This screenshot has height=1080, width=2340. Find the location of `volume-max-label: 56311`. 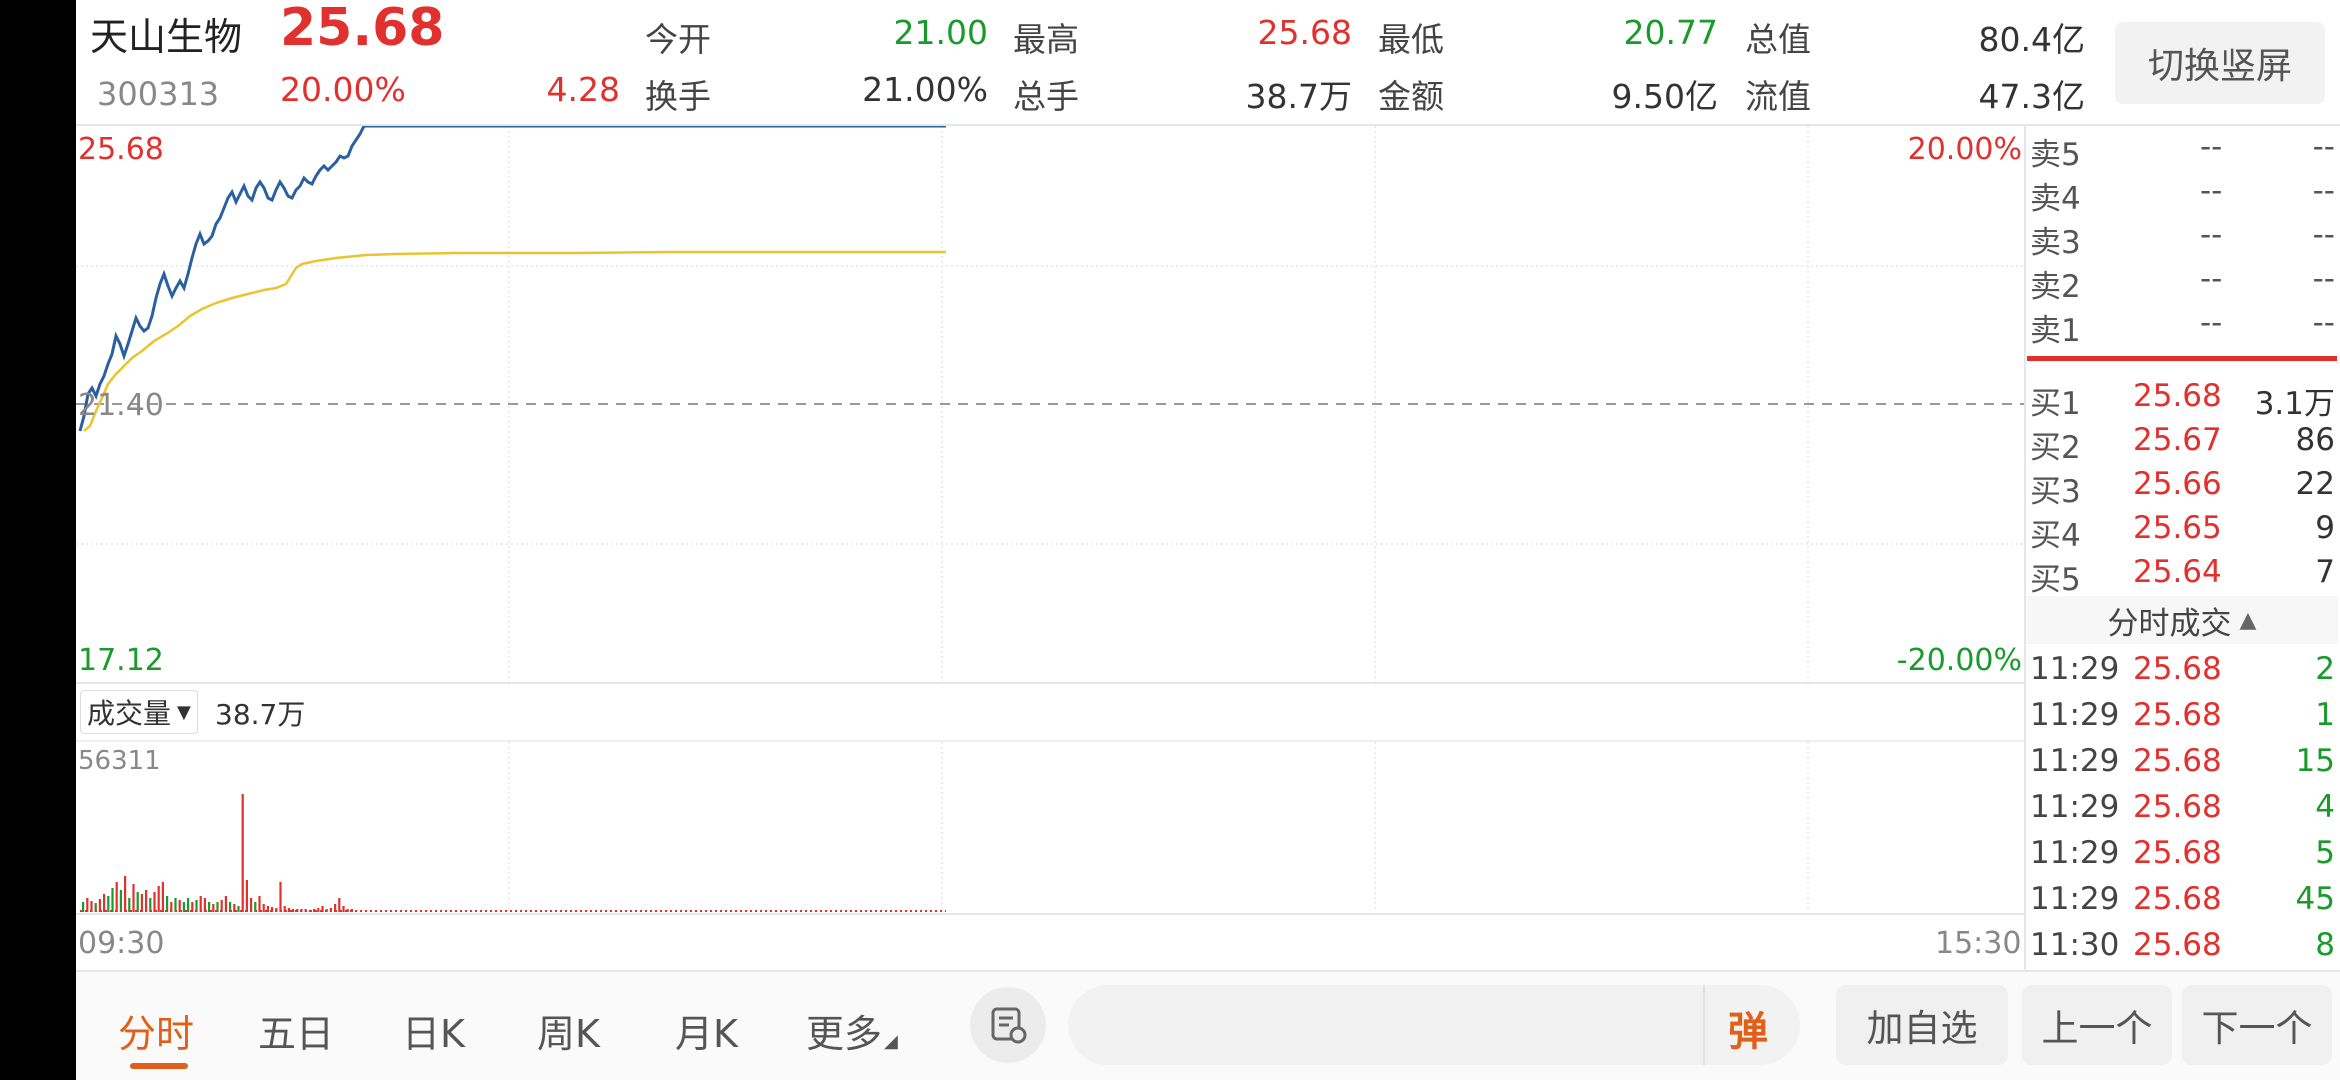

volume-max-label: 56311 is located at coordinates (119, 761).